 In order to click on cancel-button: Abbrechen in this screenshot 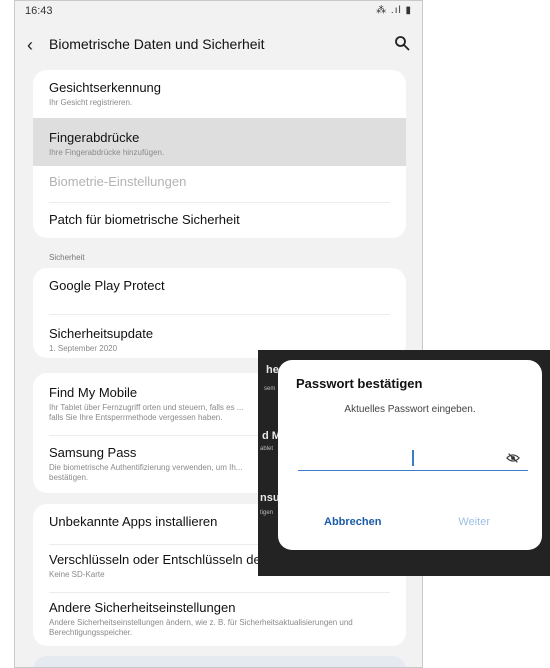, I will do `click(352, 522)`.